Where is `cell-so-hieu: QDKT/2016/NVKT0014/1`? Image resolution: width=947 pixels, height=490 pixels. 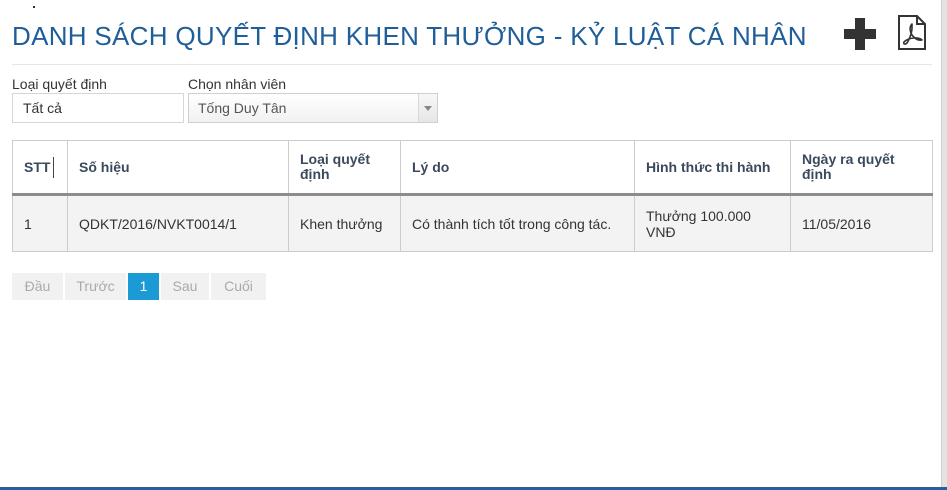 cell-so-hieu: QDKT/2016/NVKT0014/1 is located at coordinates (178, 223).